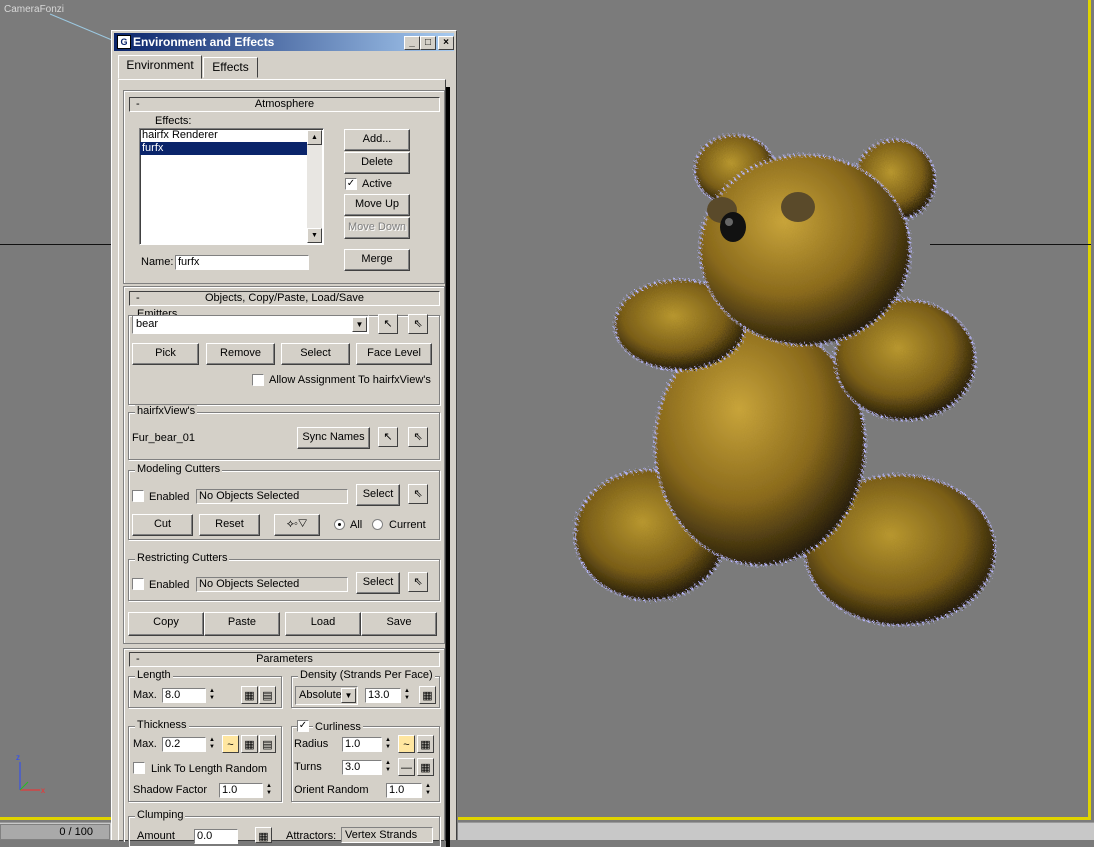 This screenshot has height=847, width=1094. I want to click on reset-button: Reset, so click(229, 525).